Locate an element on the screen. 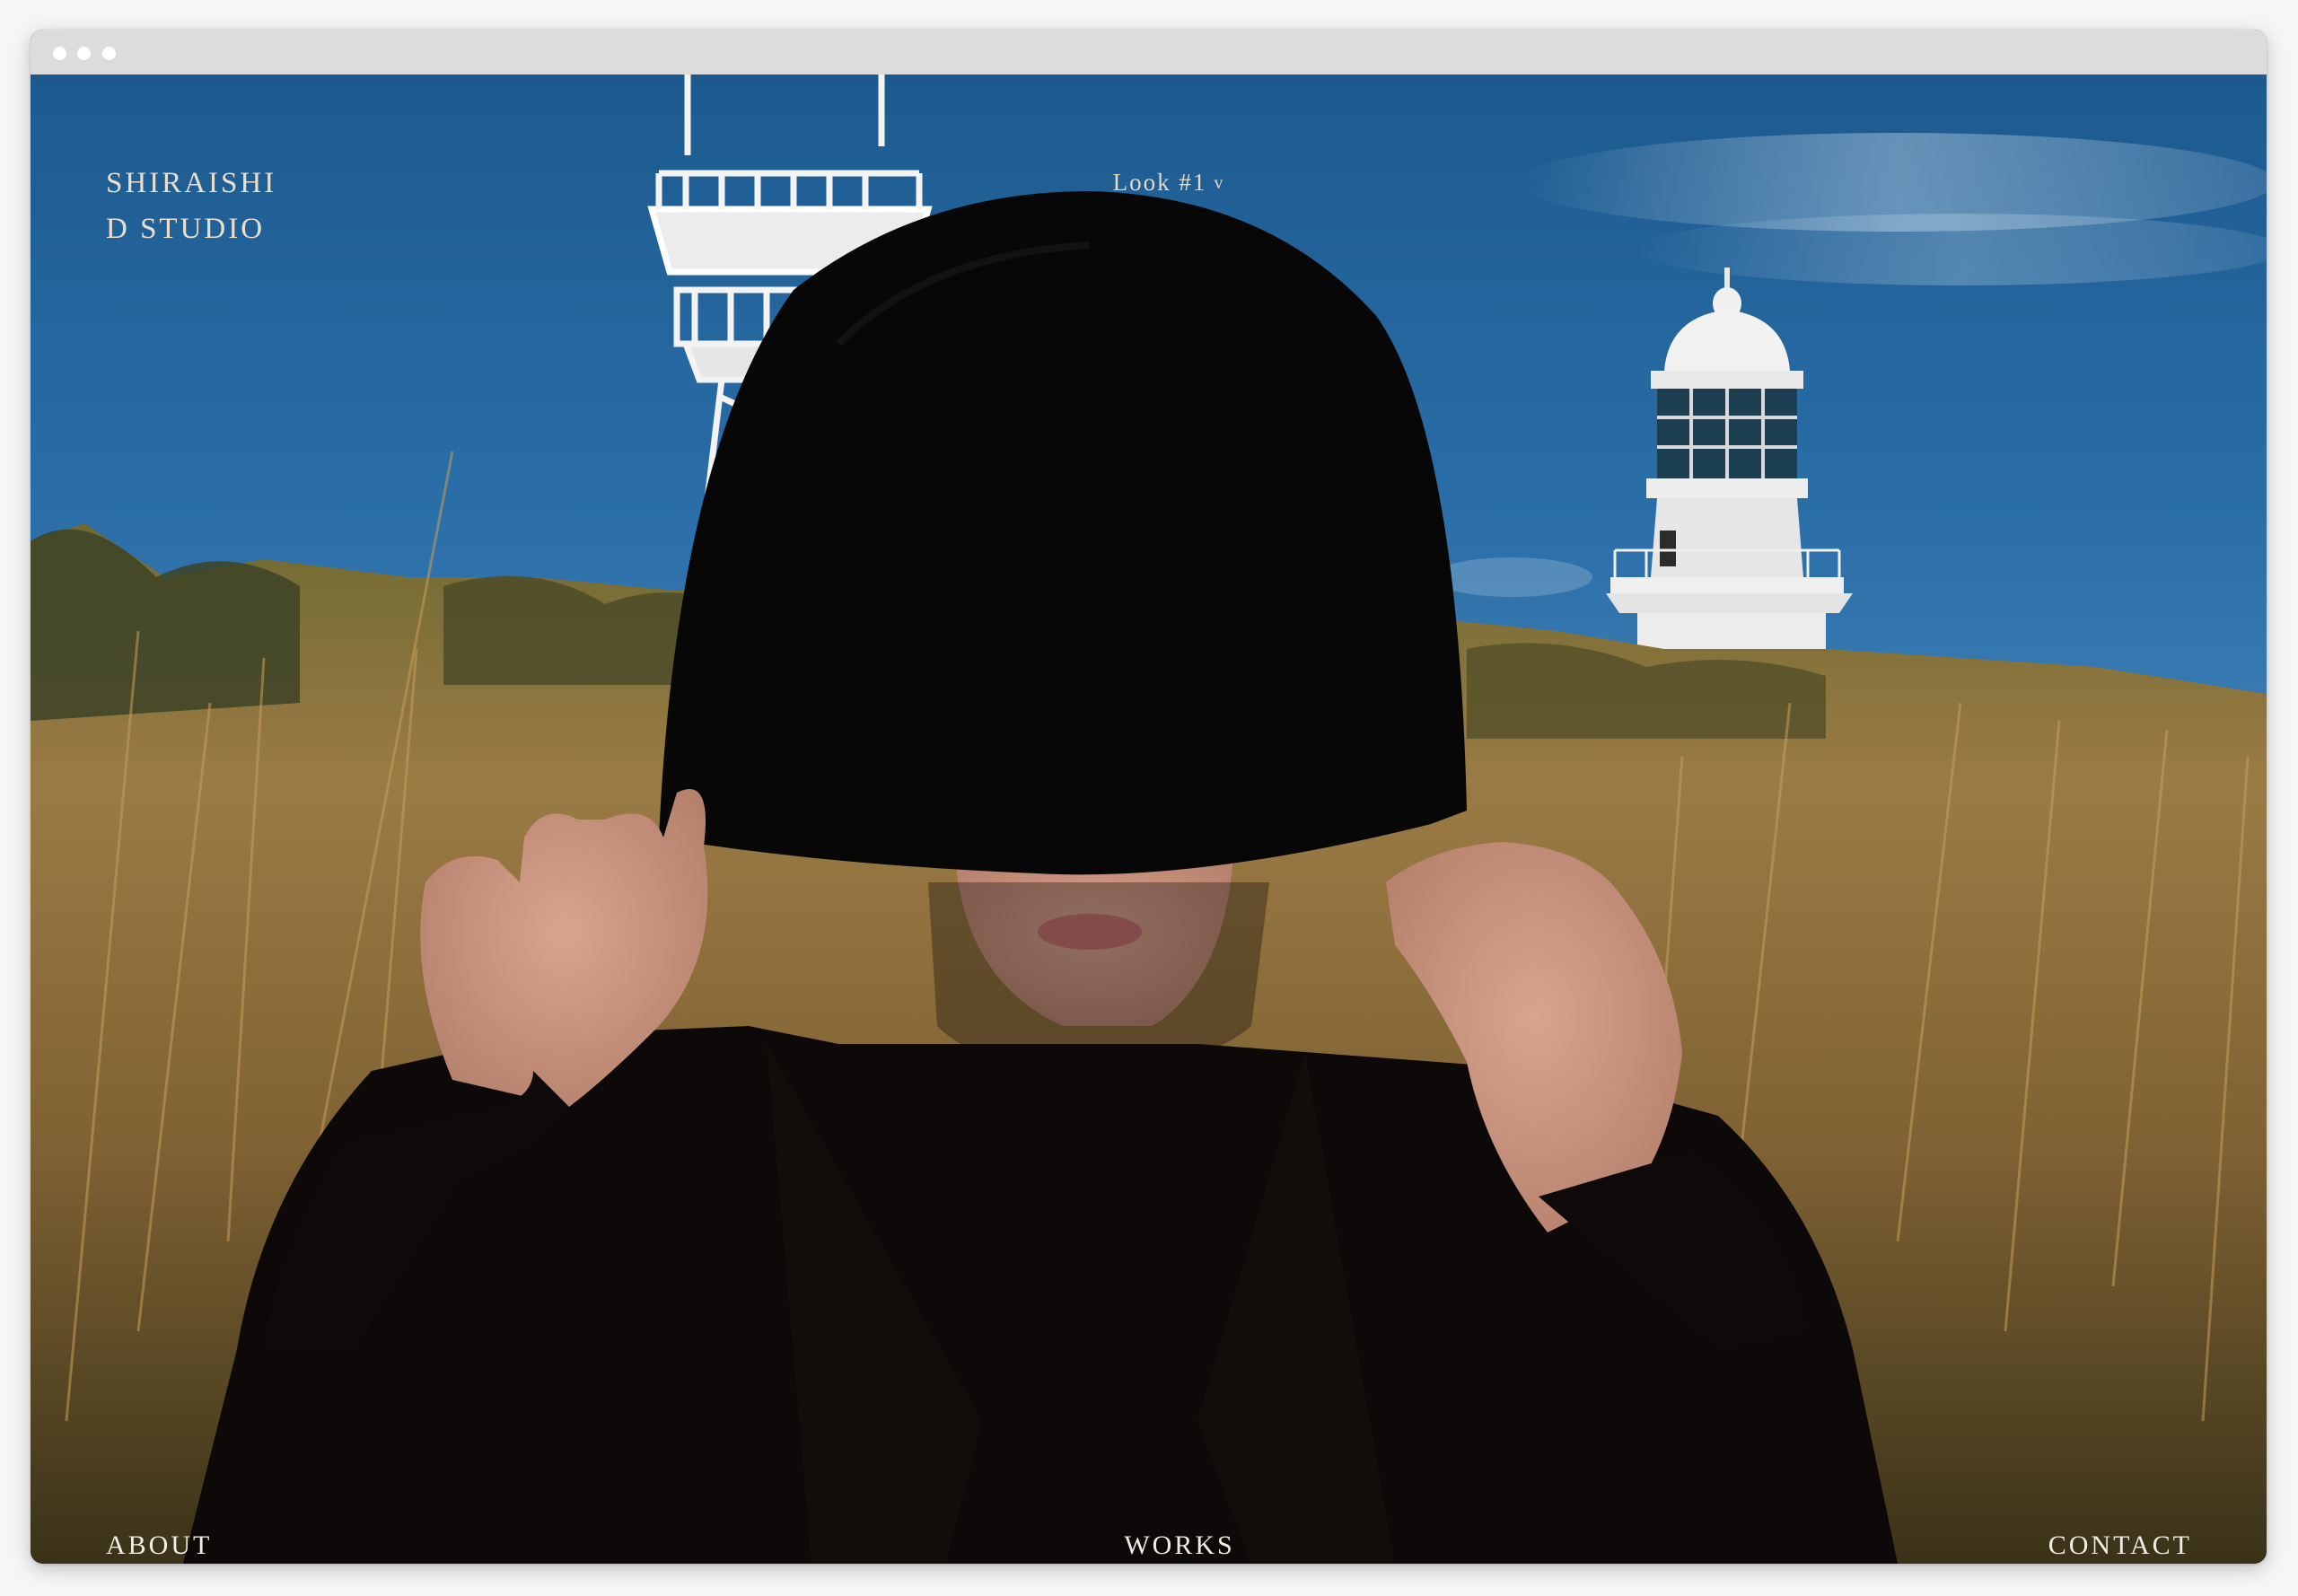  brand-logo: SHIRAISHI D STUDIO is located at coordinates (191, 206).